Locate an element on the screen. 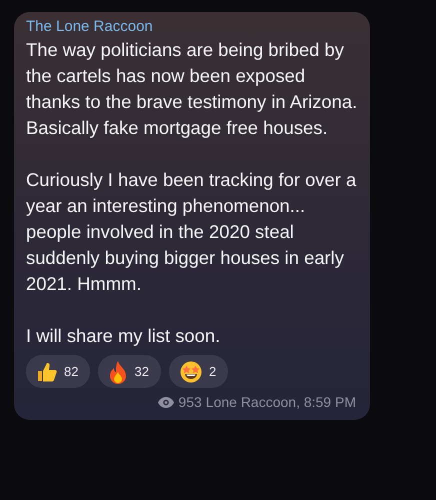 The width and height of the screenshot is (436, 500). author-and-time: Lone Raccoon, 8:59 PM is located at coordinates (281, 402).